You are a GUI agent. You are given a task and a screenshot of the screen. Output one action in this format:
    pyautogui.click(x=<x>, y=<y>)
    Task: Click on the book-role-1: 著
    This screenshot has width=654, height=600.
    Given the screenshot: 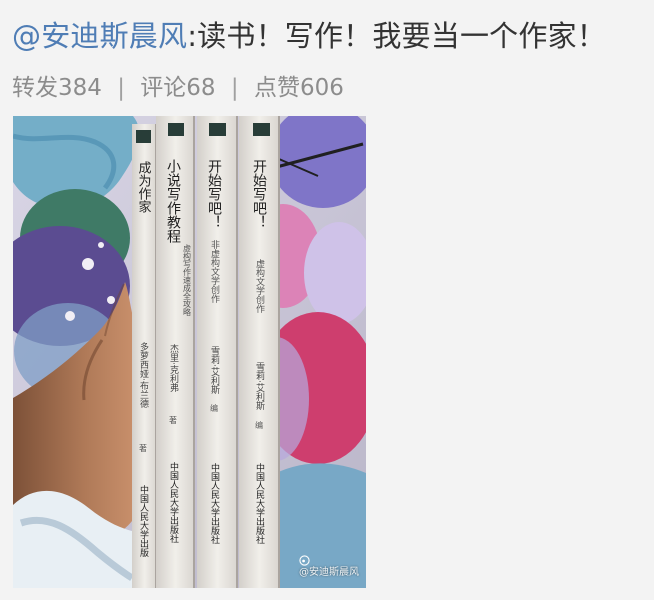 What is the action you would take?
    pyautogui.click(x=143, y=448)
    